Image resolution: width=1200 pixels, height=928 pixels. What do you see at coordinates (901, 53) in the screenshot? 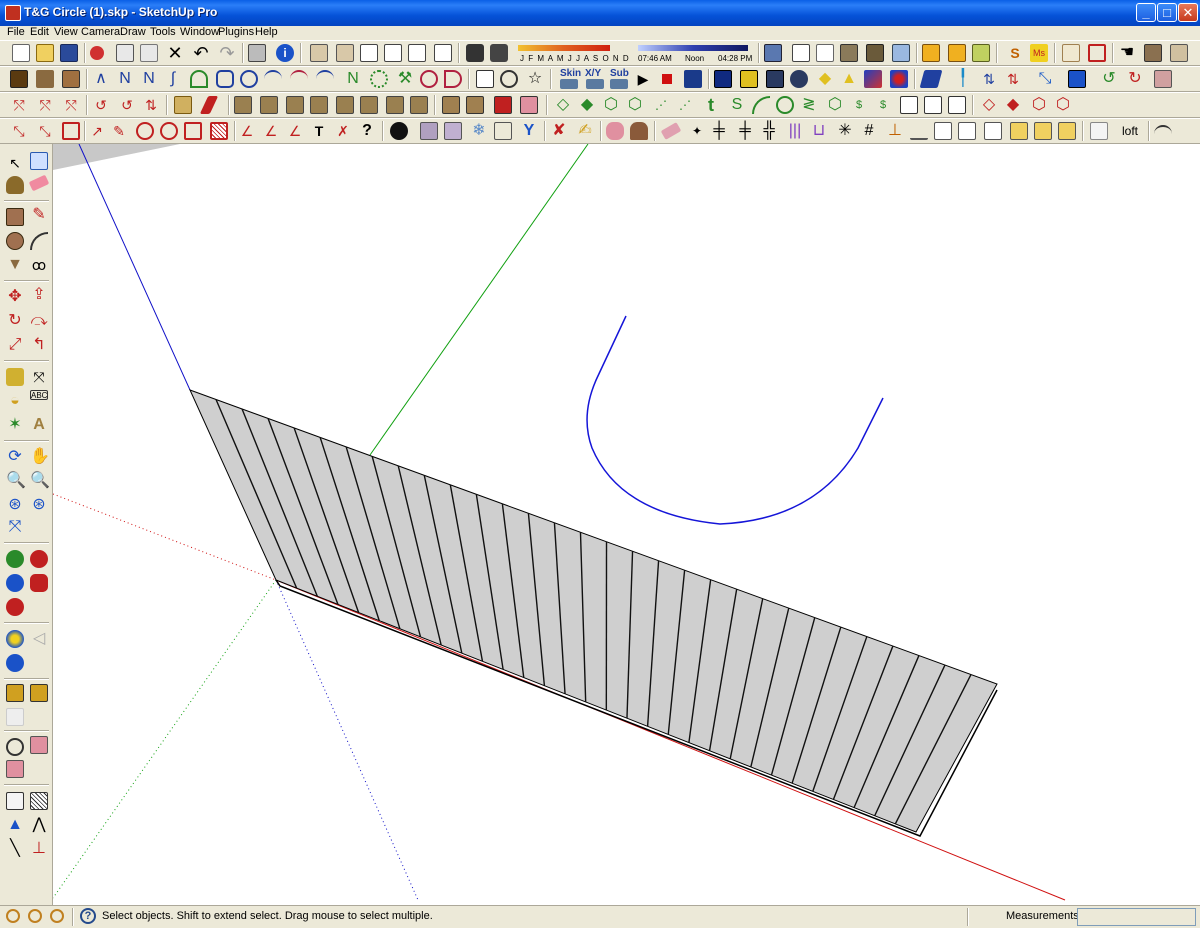
I see `monochrome-icon` at bounding box center [901, 53].